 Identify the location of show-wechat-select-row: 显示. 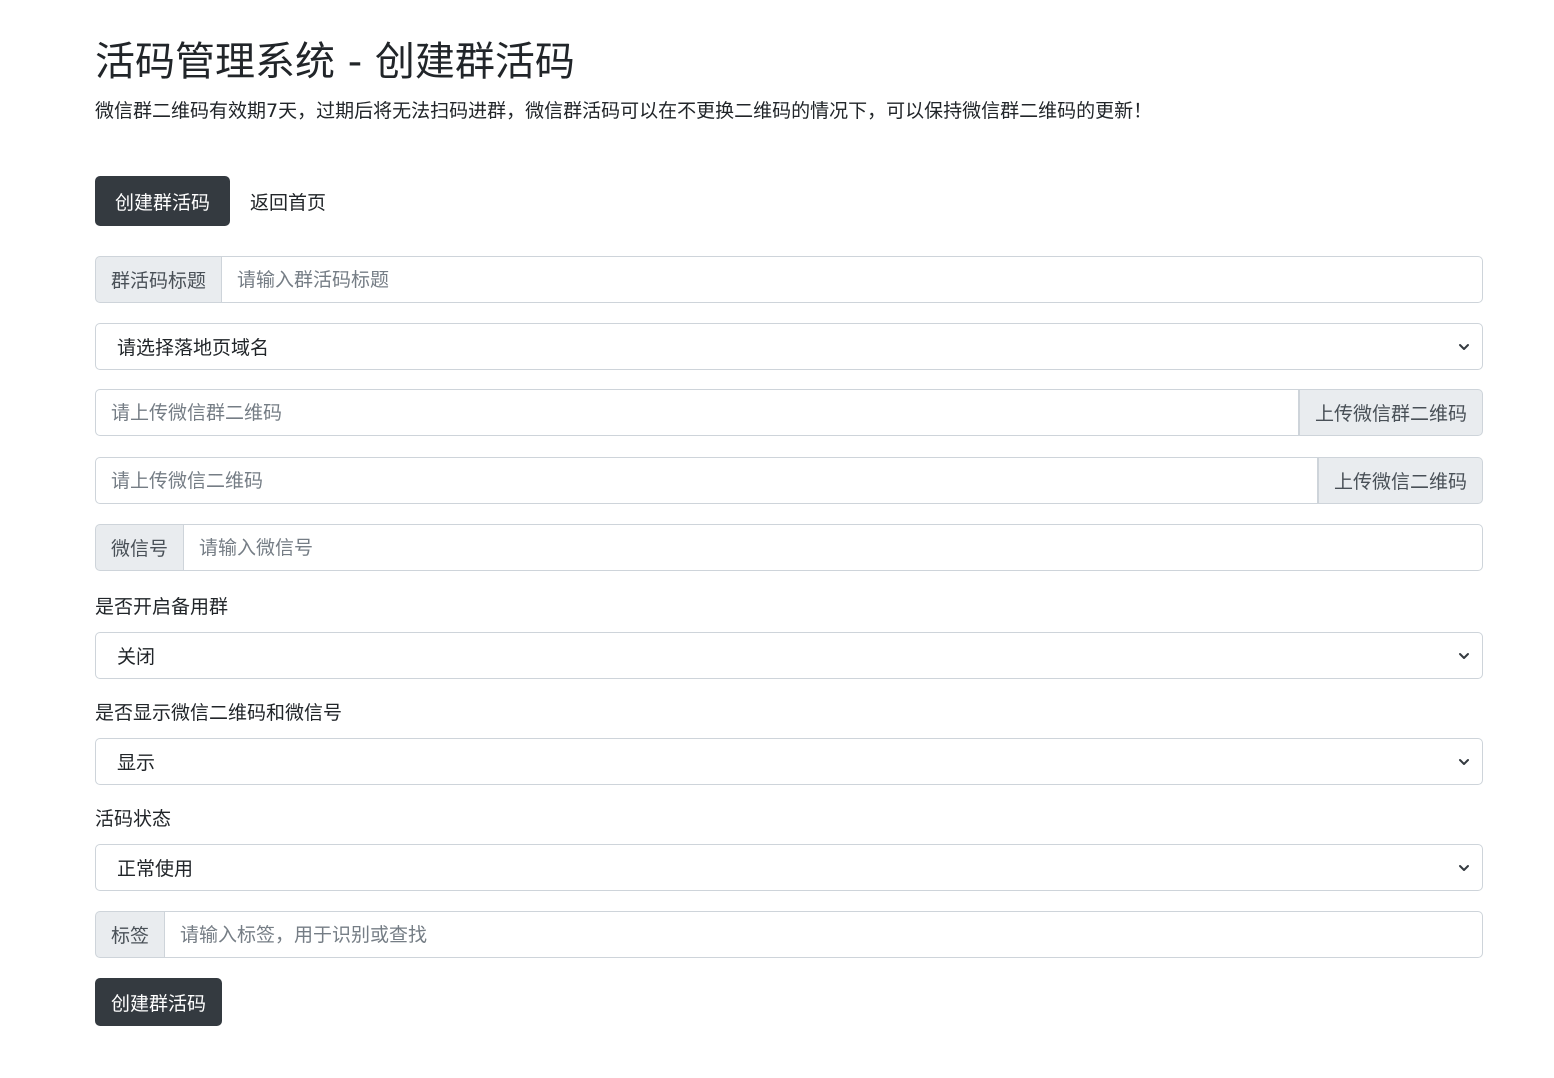
(789, 761).